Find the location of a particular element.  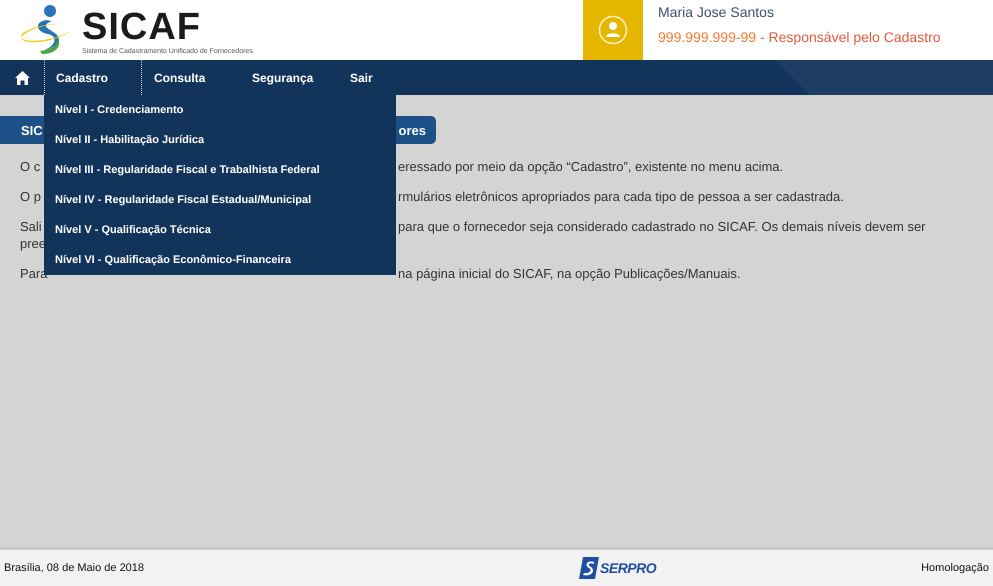

paragraph-text: eressado por meio da opção “Cadastro”, existente no menu acima. is located at coordinates (591, 166).